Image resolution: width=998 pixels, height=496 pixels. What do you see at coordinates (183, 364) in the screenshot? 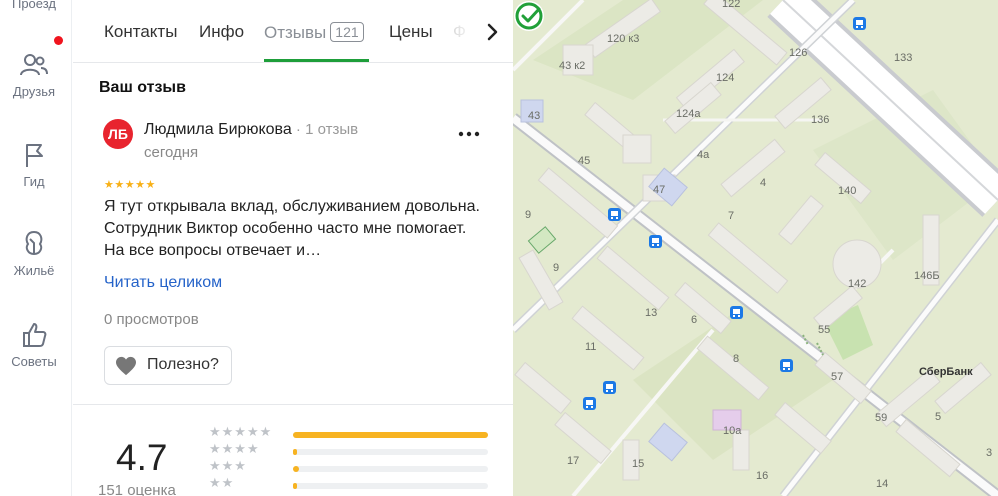
I see `useful-label: Полезно?` at bounding box center [183, 364].